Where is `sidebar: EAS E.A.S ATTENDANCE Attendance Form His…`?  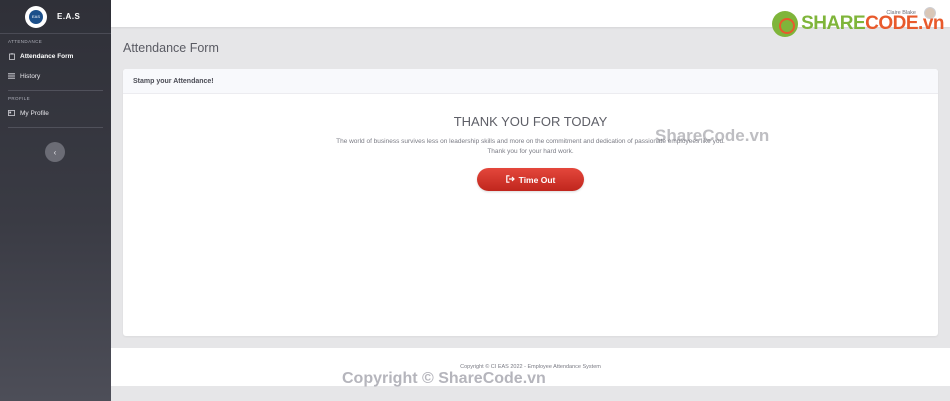 sidebar: EAS E.A.S ATTENDANCE Attendance Form His… is located at coordinates (55, 200).